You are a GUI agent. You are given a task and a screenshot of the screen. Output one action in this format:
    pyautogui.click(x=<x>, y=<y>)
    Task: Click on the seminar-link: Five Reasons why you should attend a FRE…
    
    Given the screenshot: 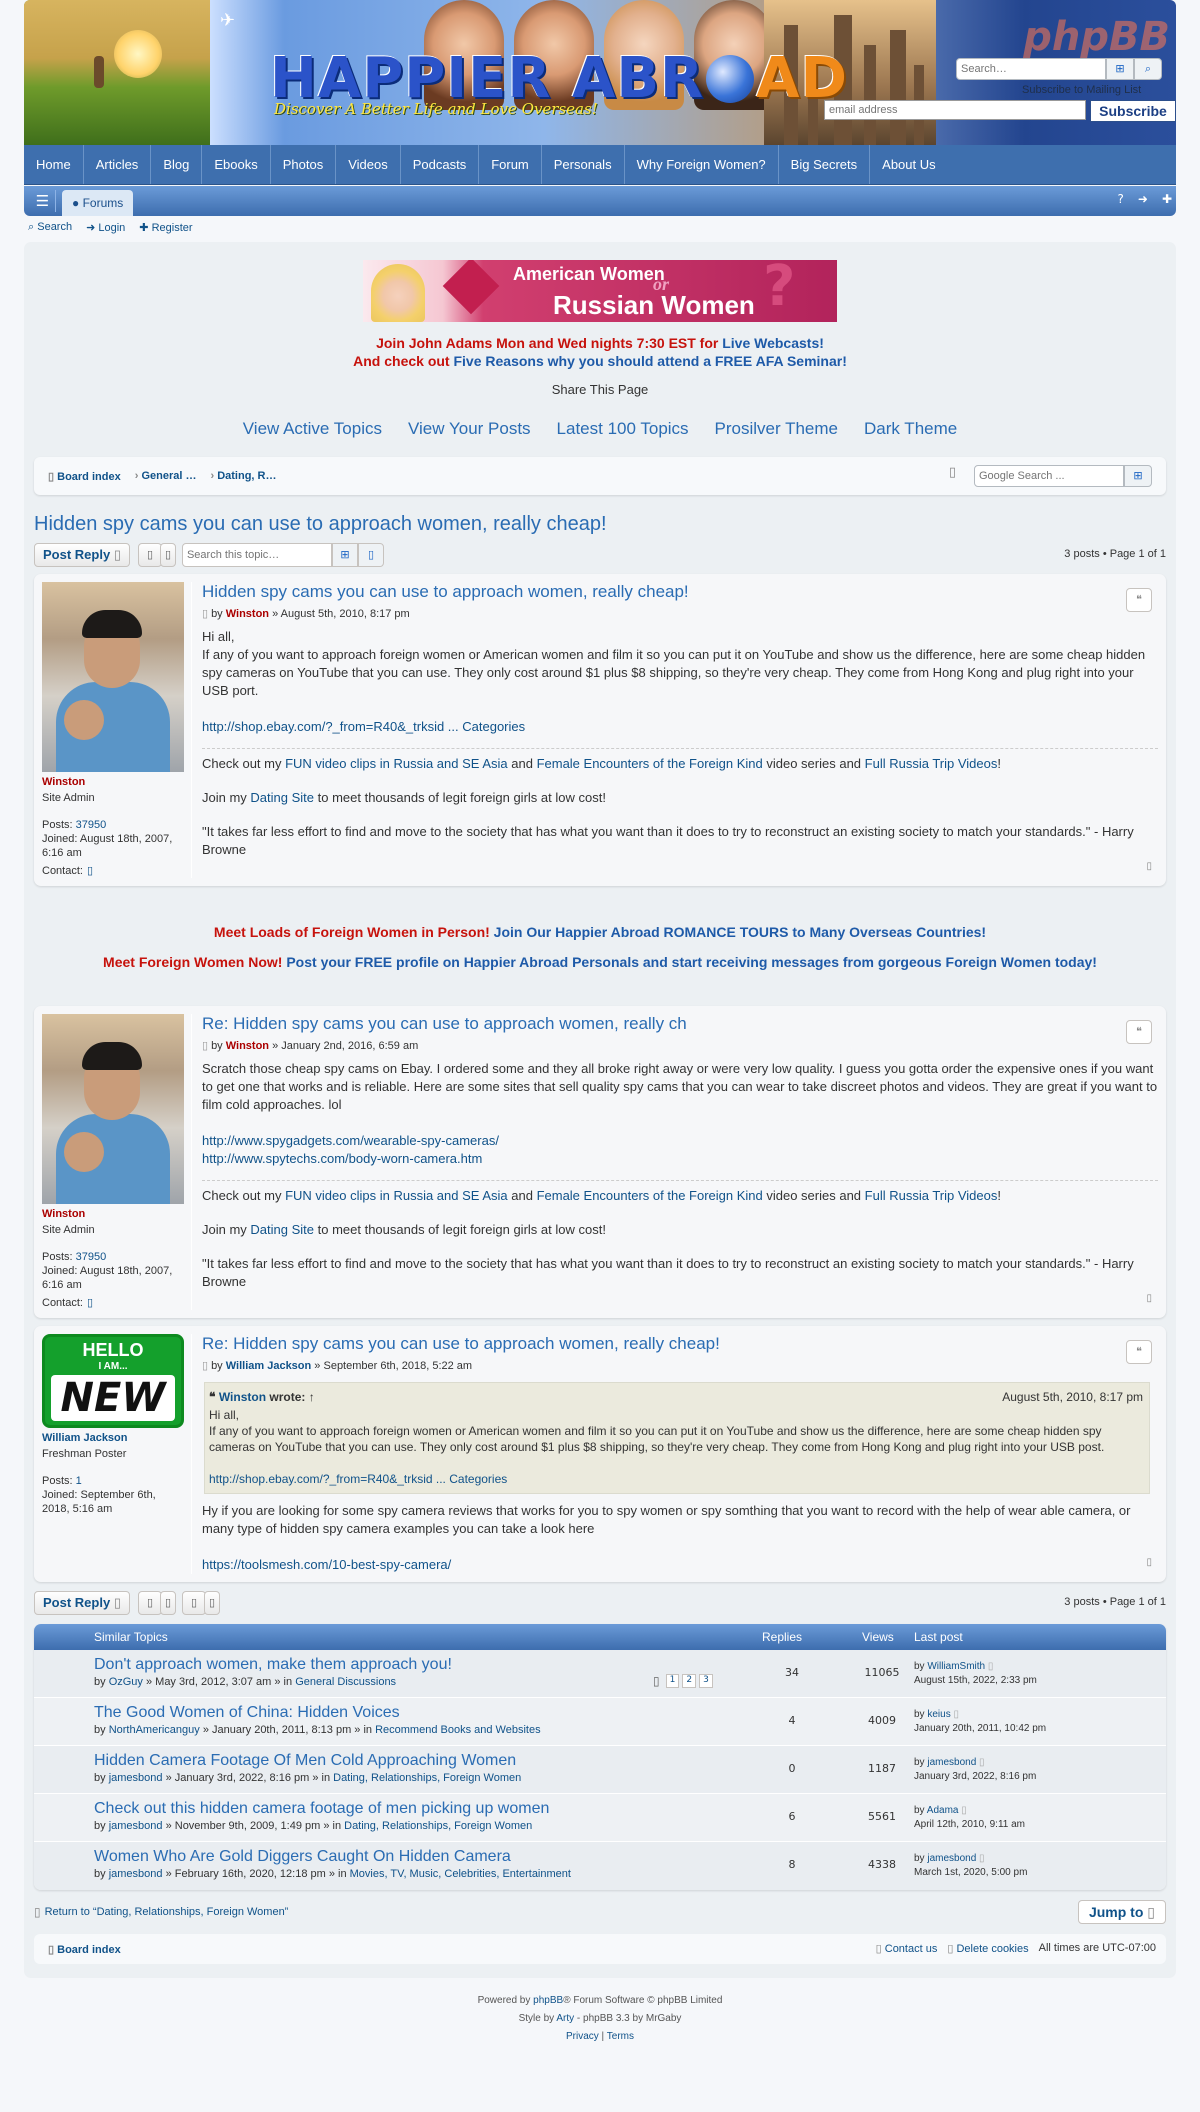 What is the action you would take?
    pyautogui.click(x=649, y=361)
    